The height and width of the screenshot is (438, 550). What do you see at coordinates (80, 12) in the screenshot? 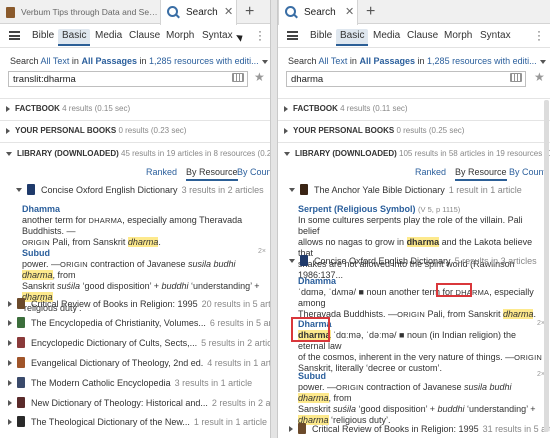
I see `tab-verbum-tips: Verbum Tips through Data and Search` at bounding box center [80, 12].